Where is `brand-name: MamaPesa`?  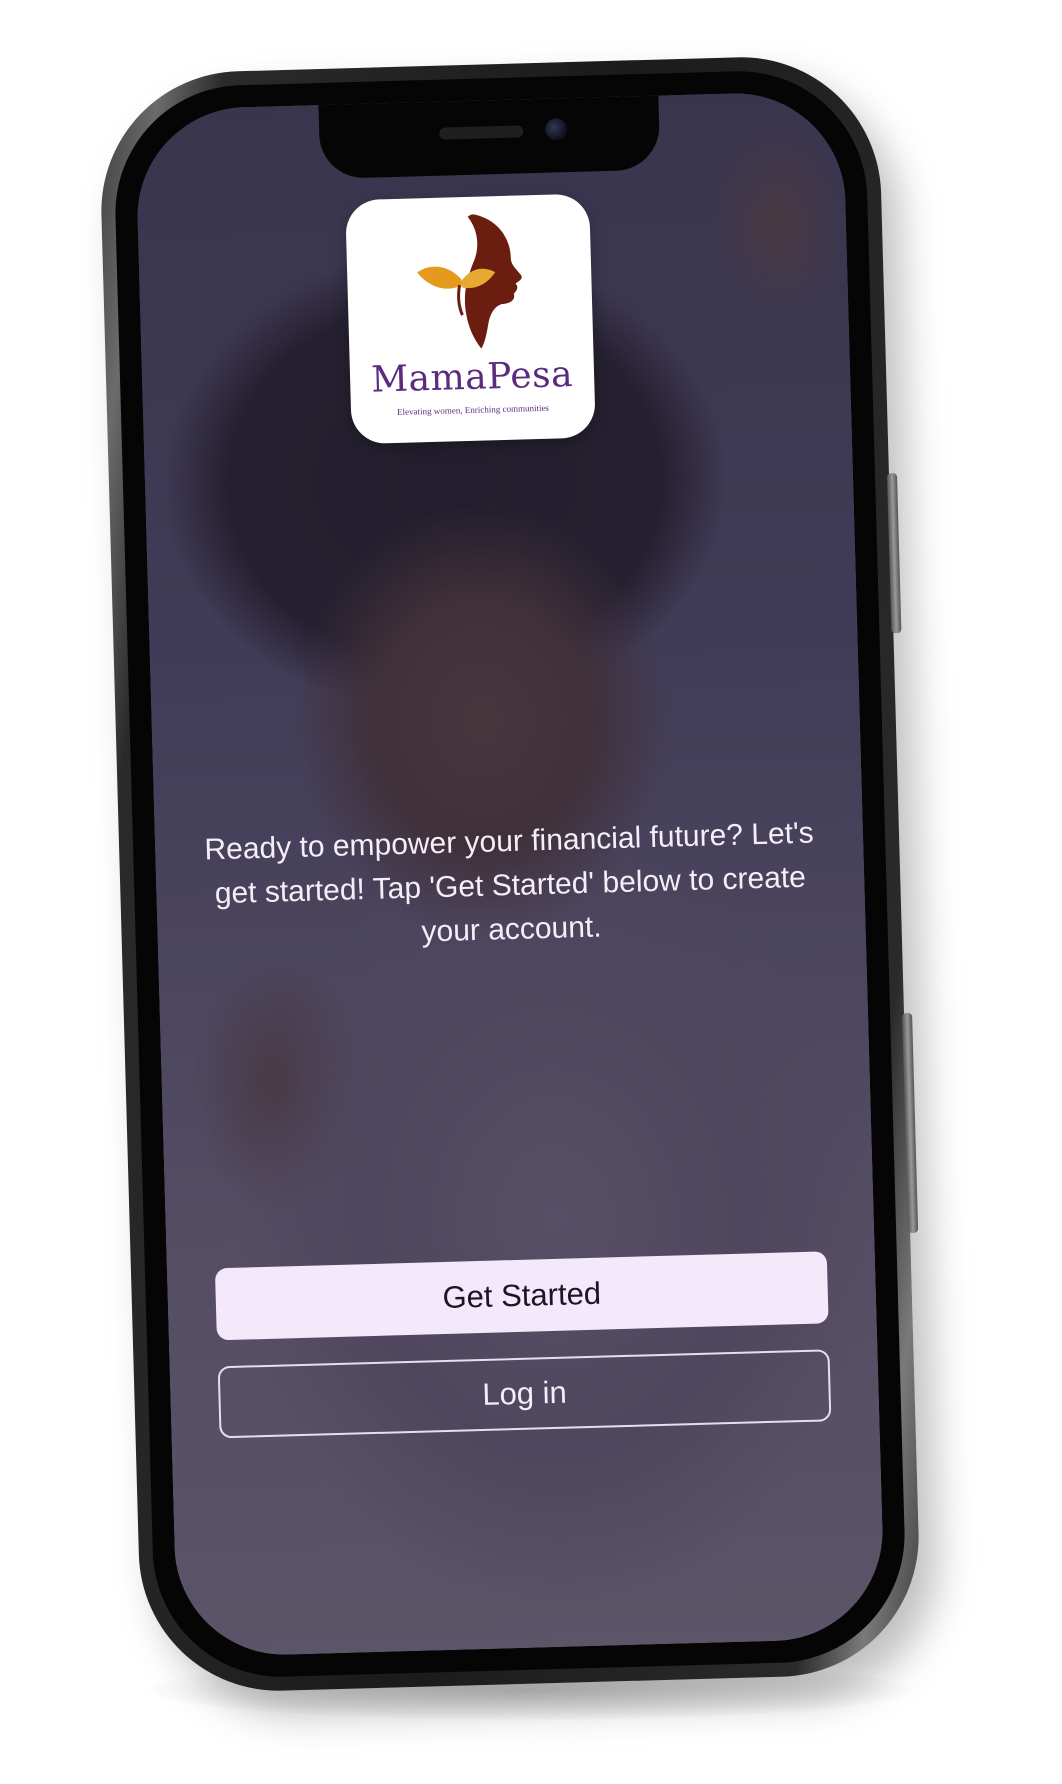 brand-name: MamaPesa is located at coordinates (472, 377).